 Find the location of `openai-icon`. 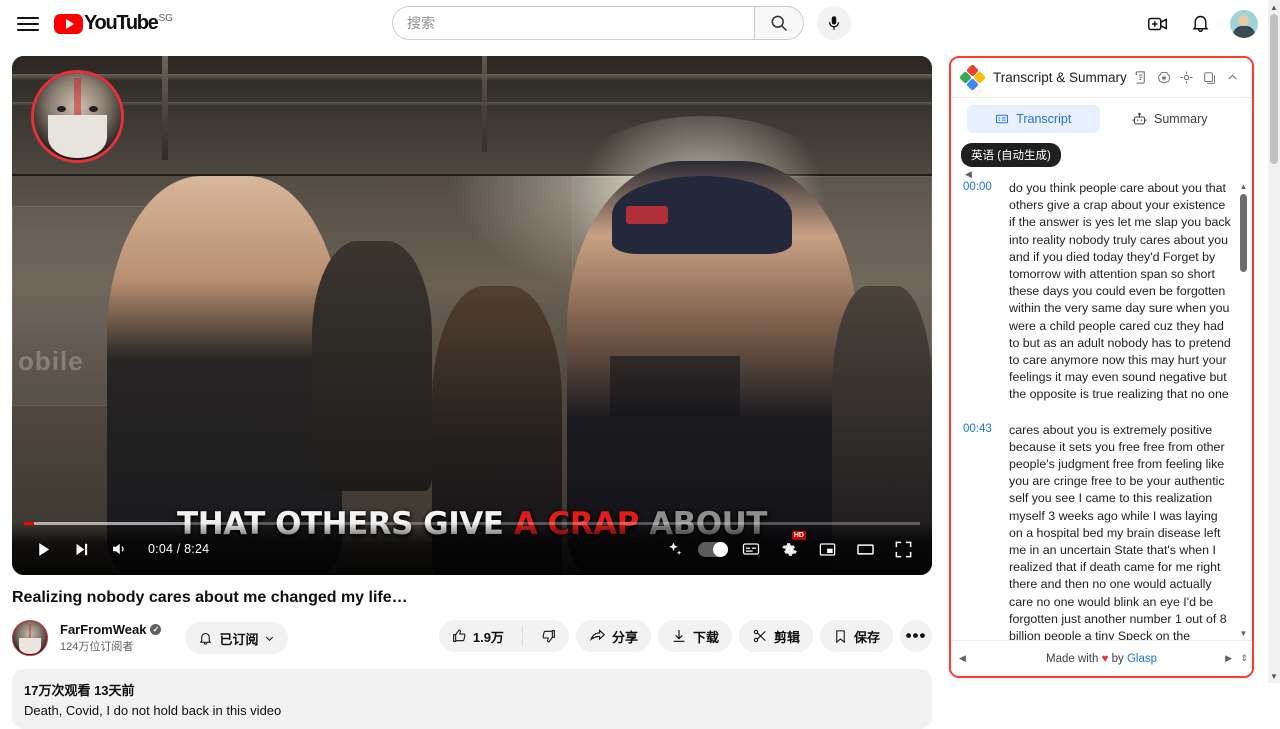

openai-icon is located at coordinates (1163, 77).